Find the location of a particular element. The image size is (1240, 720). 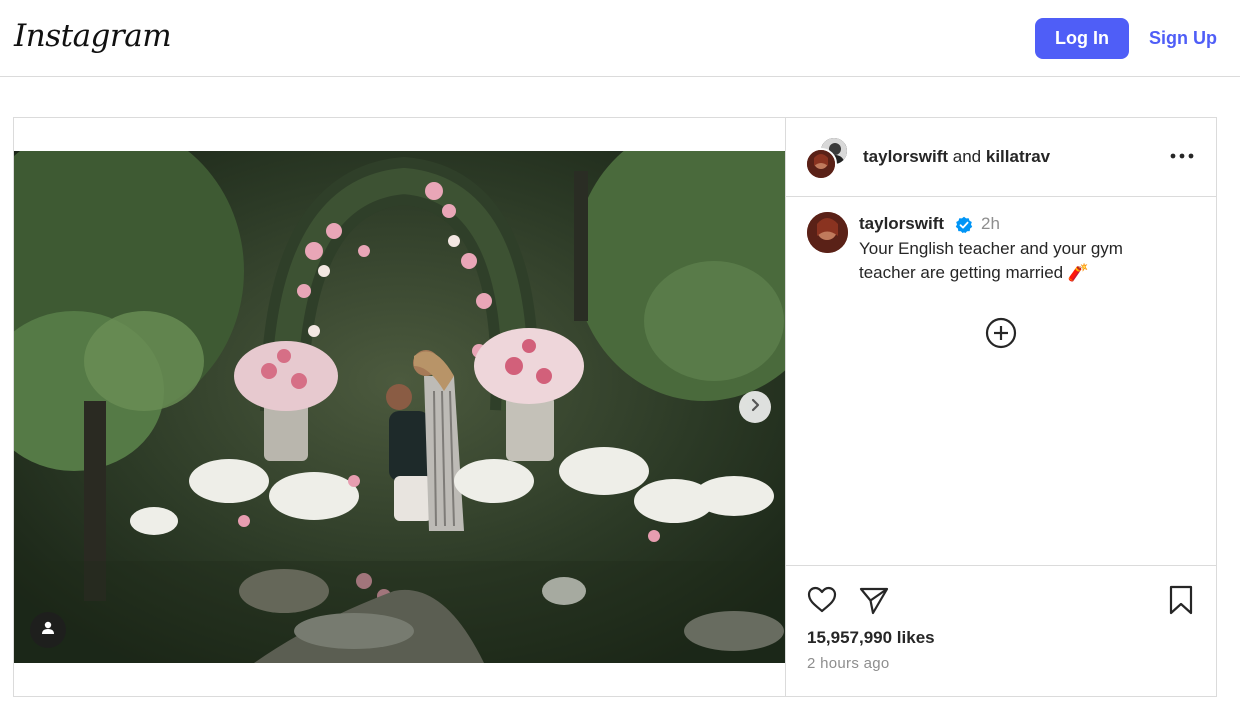

tagged-users-button is located at coordinates (48, 630).